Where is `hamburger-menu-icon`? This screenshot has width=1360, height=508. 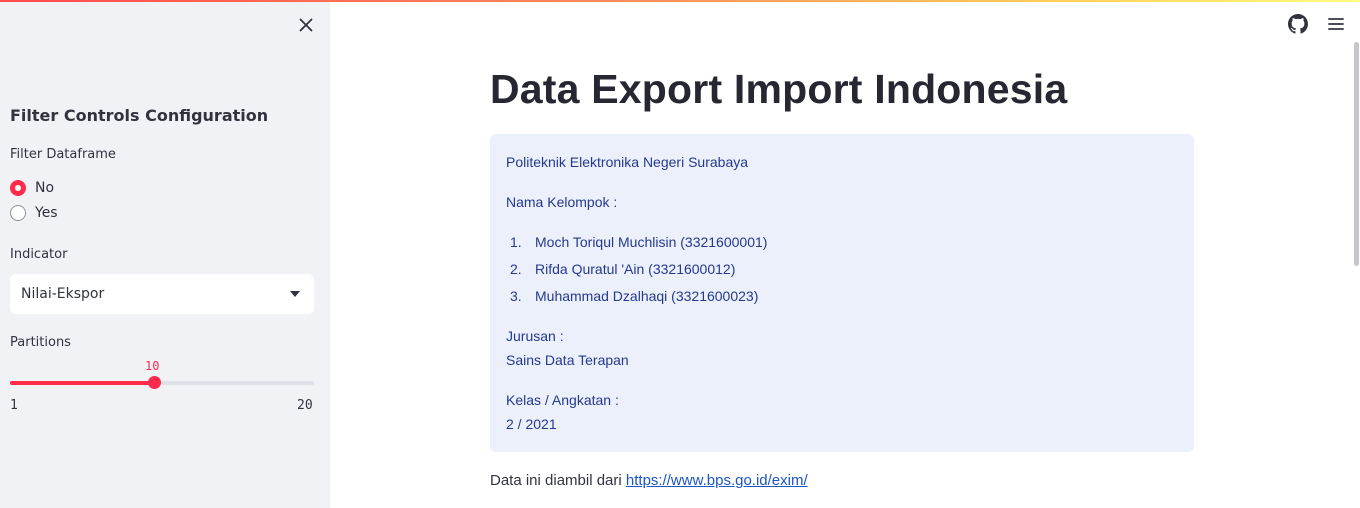
hamburger-menu-icon is located at coordinates (1336, 24).